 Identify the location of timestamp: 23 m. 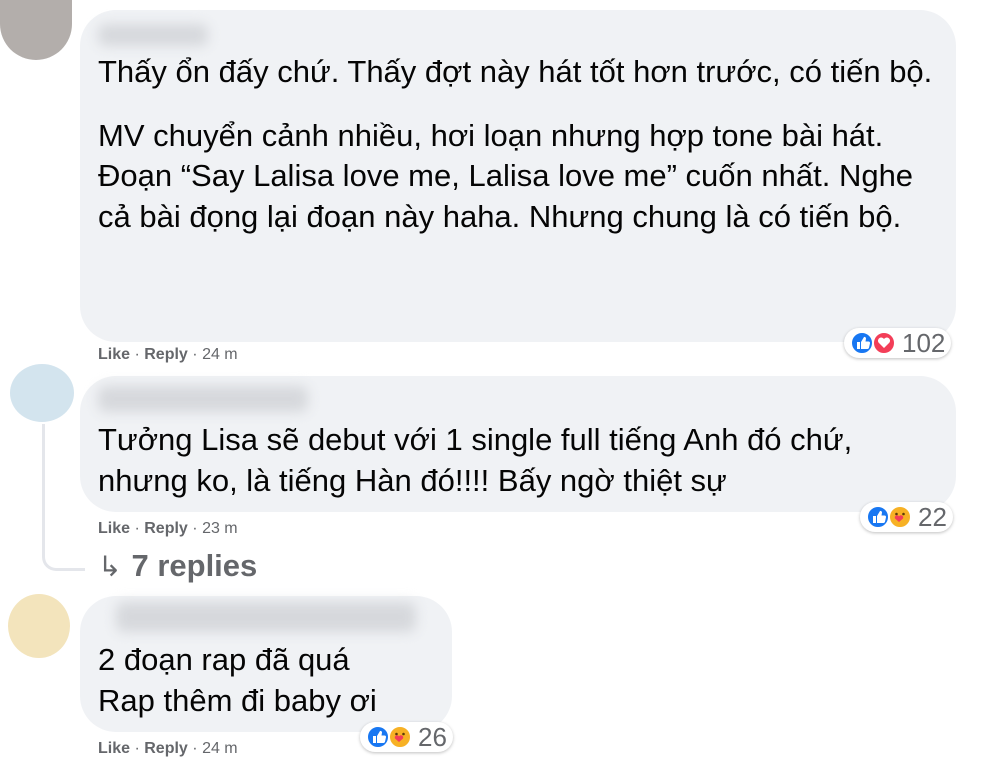
(220, 528).